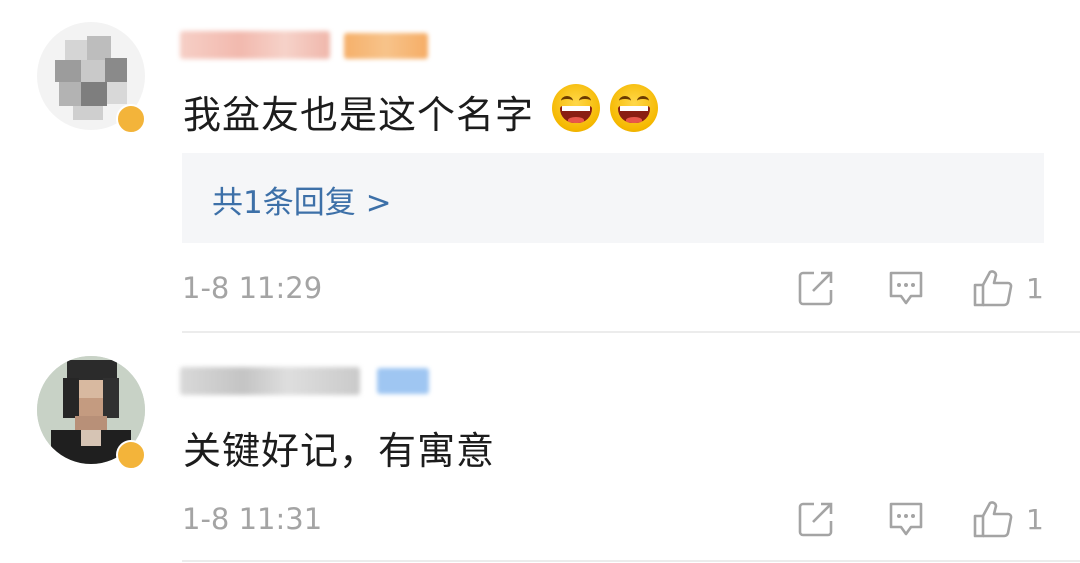 This screenshot has width=1080, height=563. Describe the element at coordinates (270, 381) in the screenshot. I see `username` at that location.